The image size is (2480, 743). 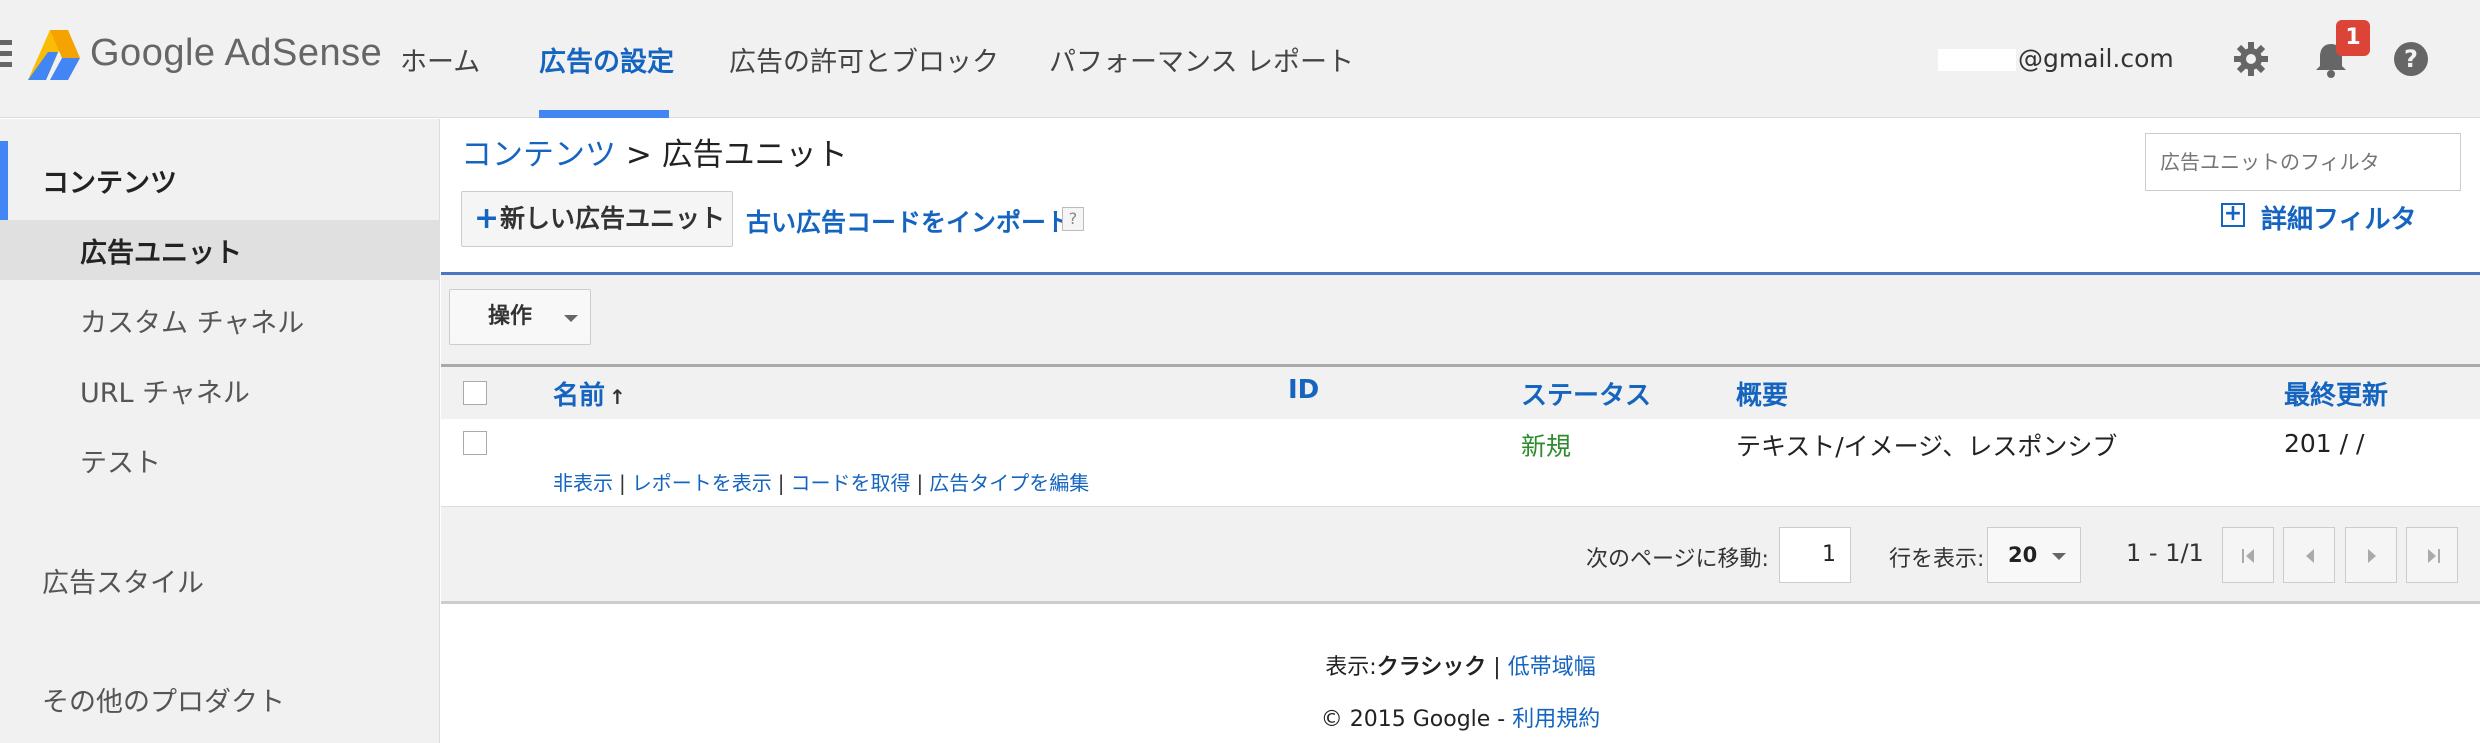 I want to click on notification-badge: 1, so click(x=2353, y=38).